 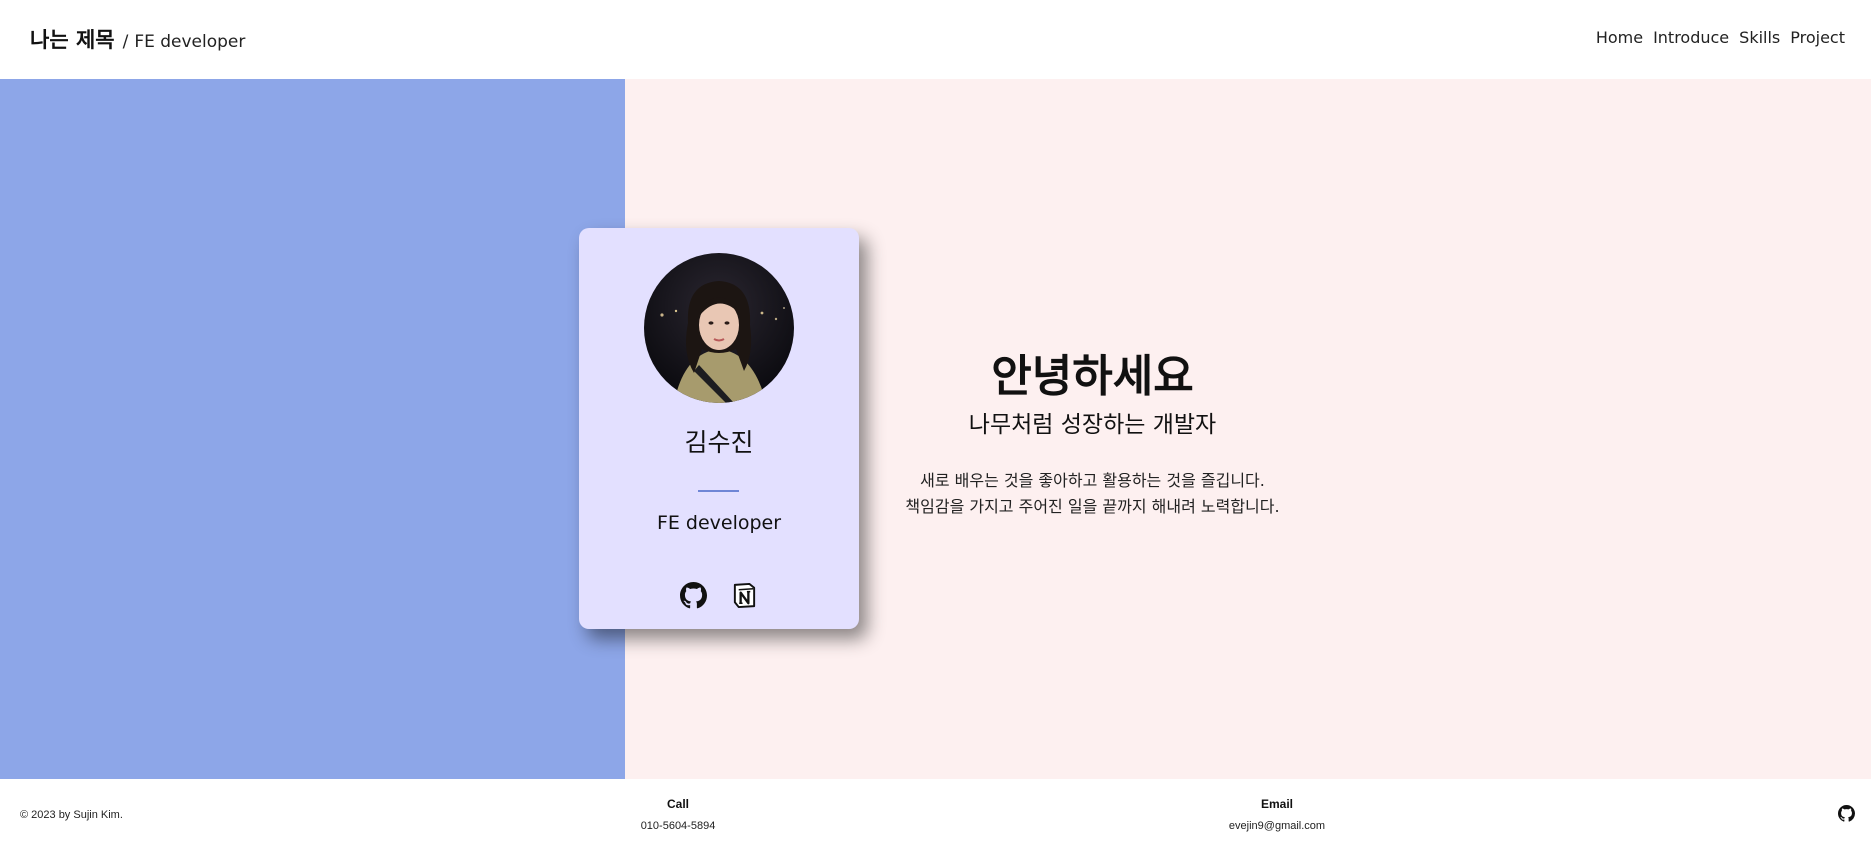 I want to click on call-number: 010-5604-5894, so click(x=678, y=826).